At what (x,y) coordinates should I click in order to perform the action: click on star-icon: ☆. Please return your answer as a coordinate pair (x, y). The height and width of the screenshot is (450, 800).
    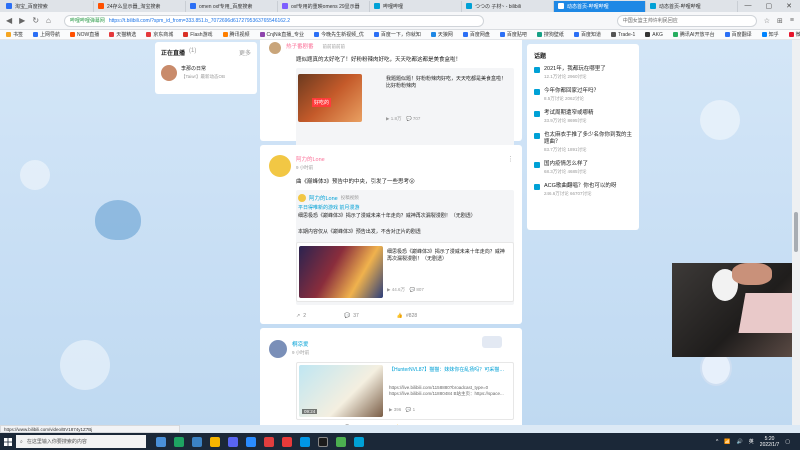
    Looking at the image, I should click on (767, 21).